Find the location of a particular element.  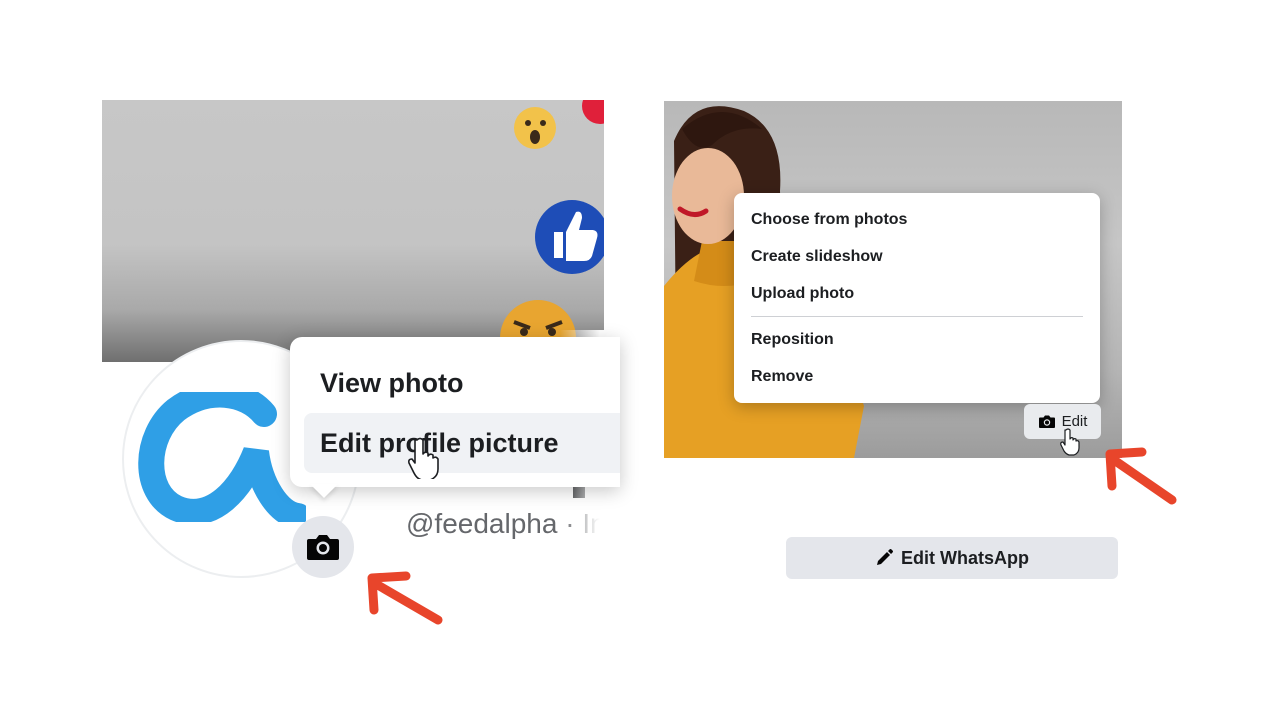

alpha-logo-icon is located at coordinates (222, 457).